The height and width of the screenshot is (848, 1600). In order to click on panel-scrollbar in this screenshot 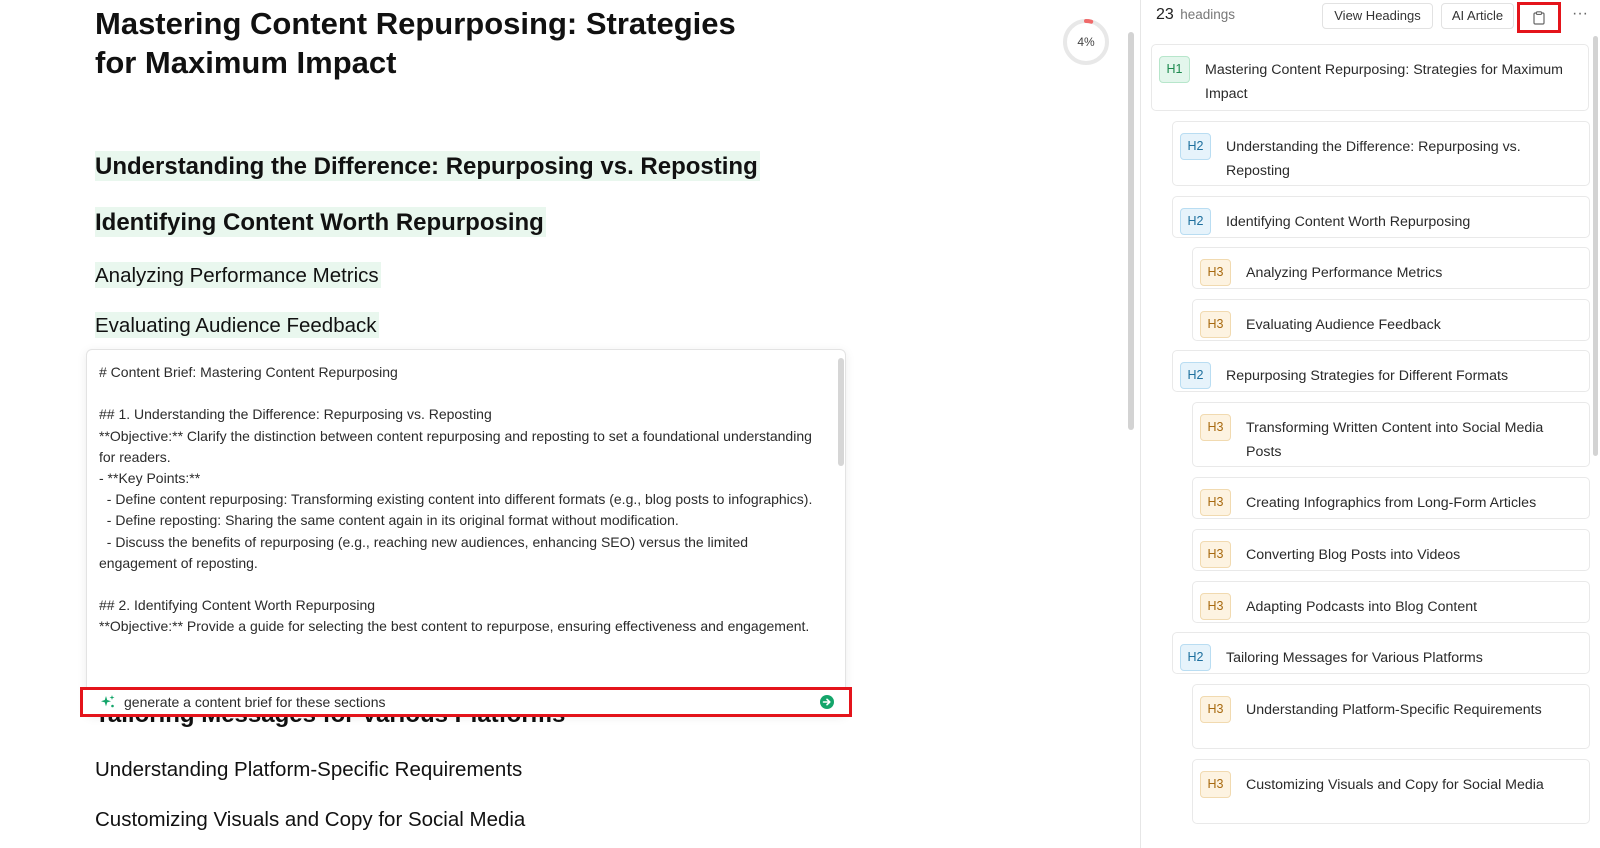, I will do `click(1595, 246)`.